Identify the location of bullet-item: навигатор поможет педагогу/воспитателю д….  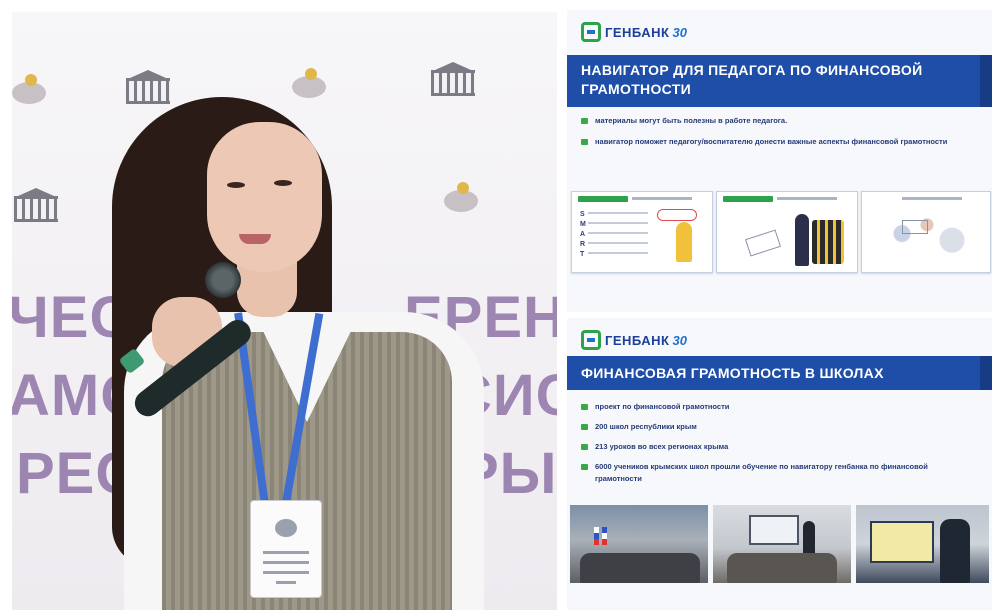
(777, 142).